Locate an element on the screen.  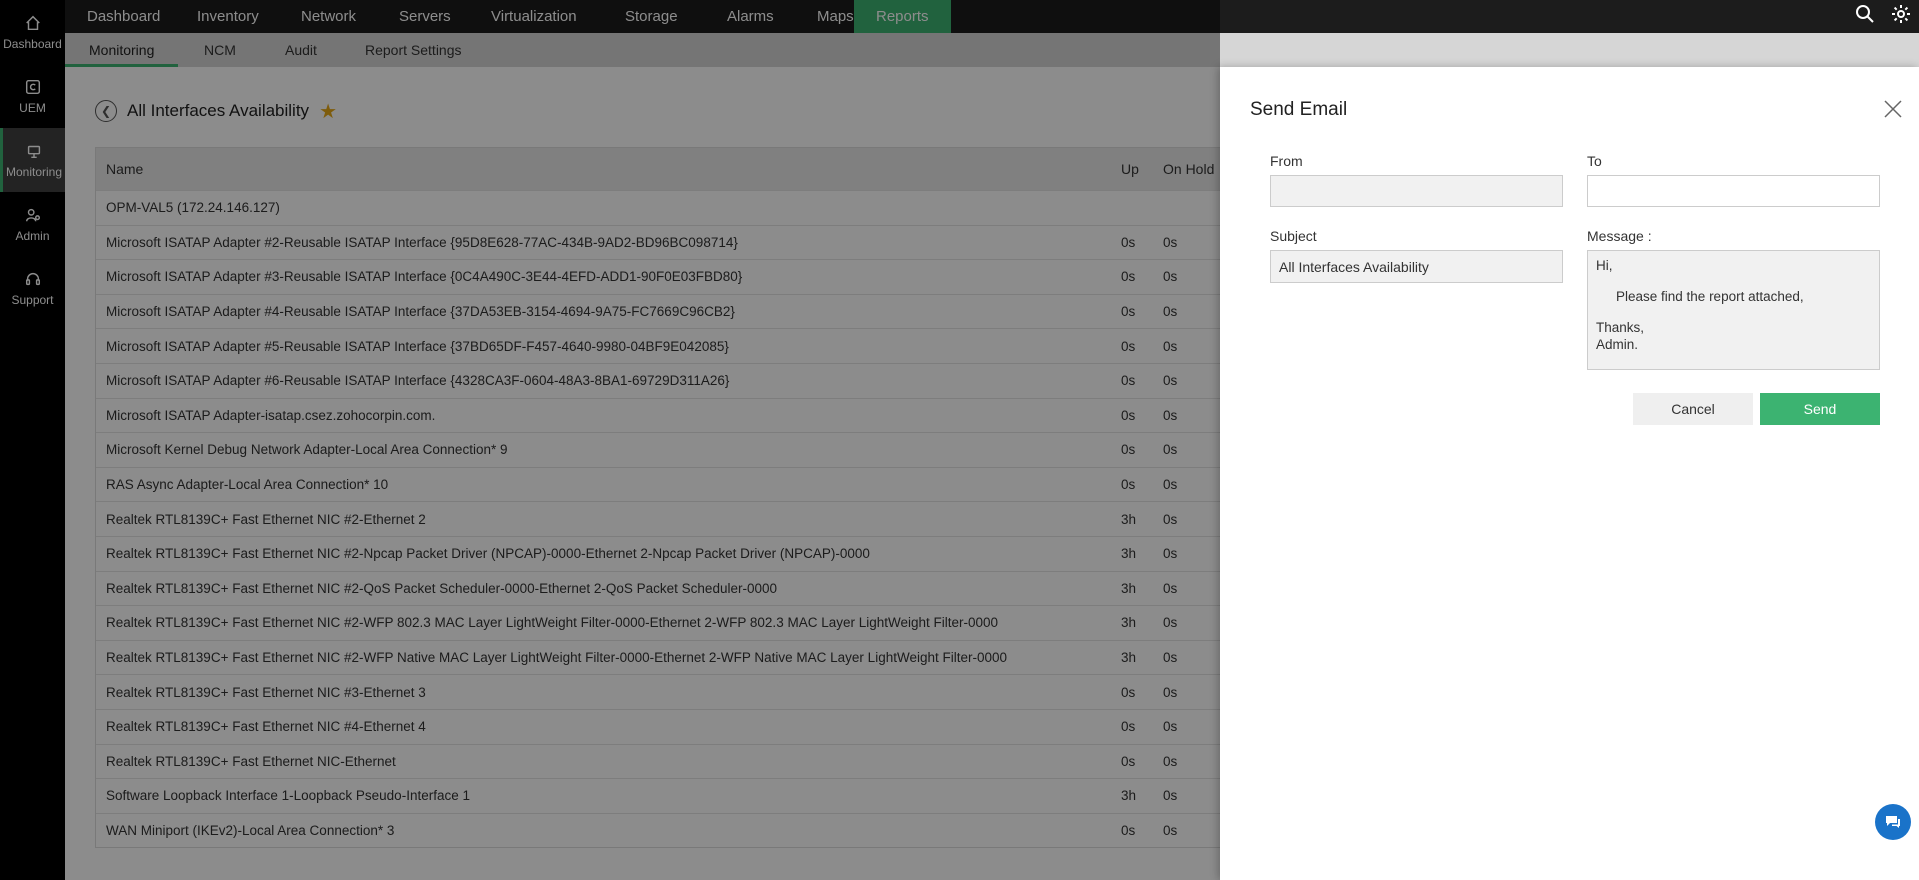
page-title: All Interfaces Availability is located at coordinates (218, 110).